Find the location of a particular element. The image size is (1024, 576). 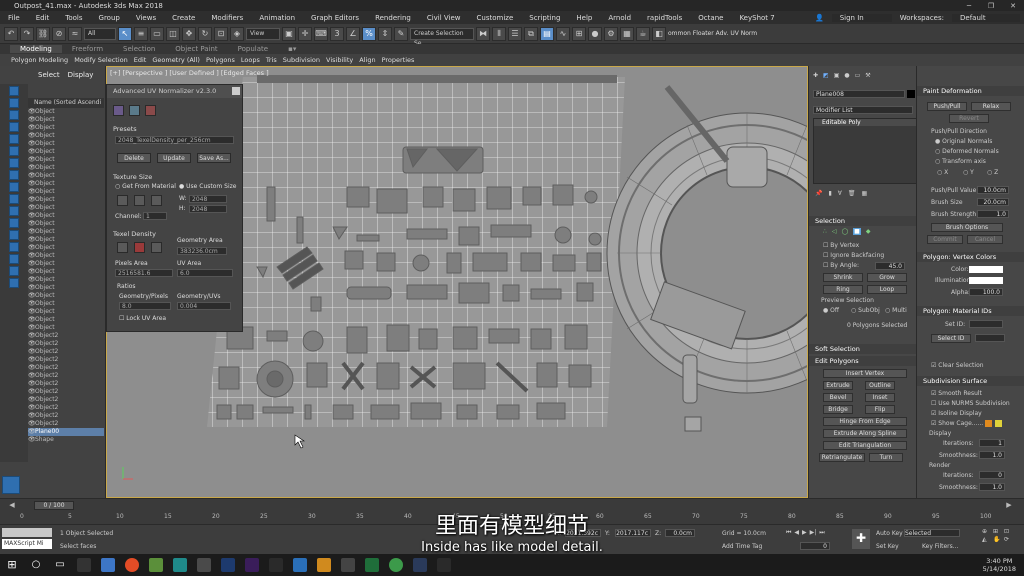

use-custom-size-radio: ● Use Custom Size is located at coordinates (207, 186).